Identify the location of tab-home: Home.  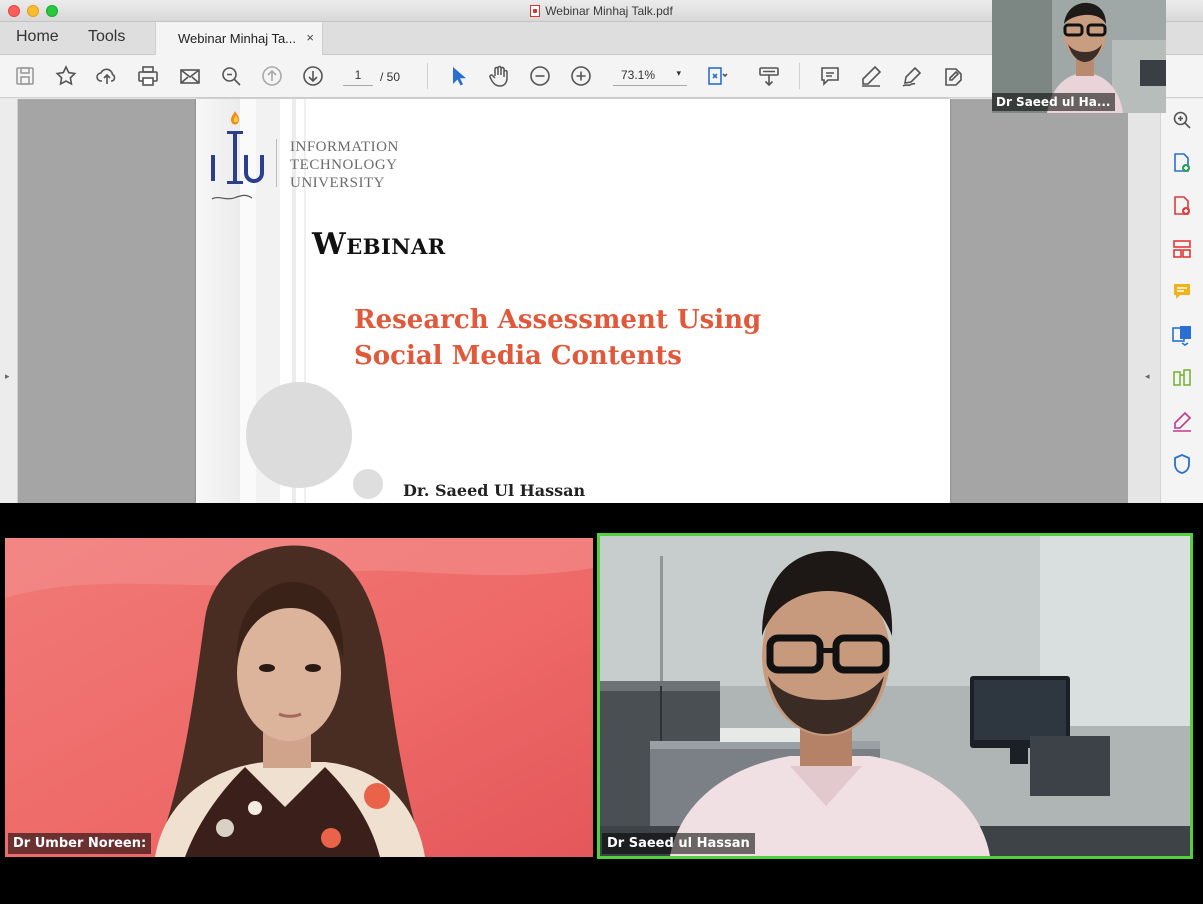
(37, 37).